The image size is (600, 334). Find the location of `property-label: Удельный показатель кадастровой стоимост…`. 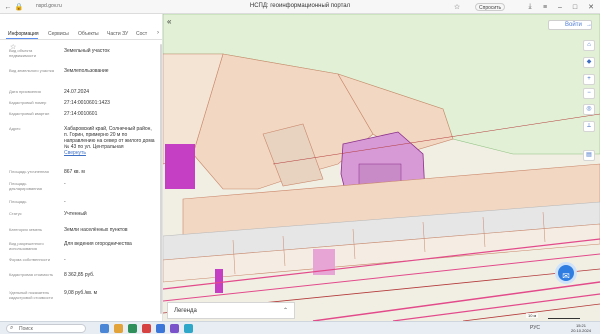

property-label: Удельный показатель кадастровой стоимост… is located at coordinates (31, 295).